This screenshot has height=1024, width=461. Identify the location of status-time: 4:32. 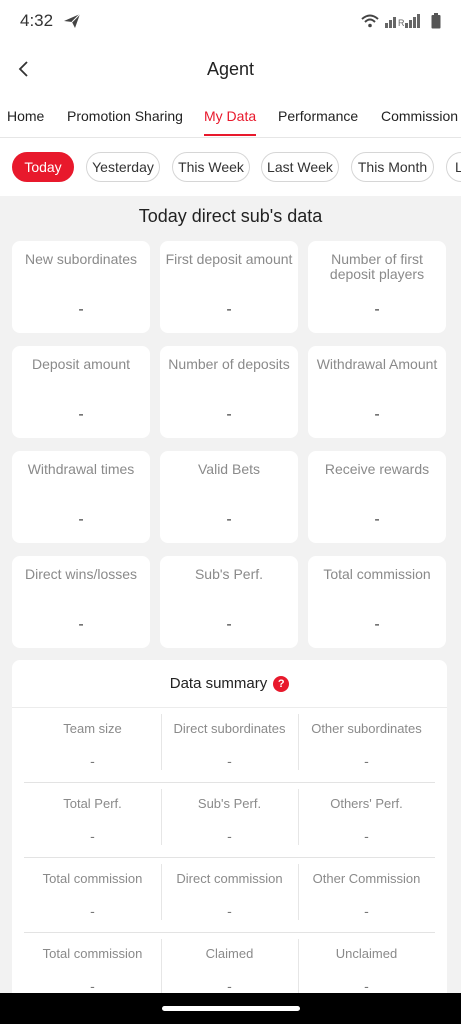
(37, 20).